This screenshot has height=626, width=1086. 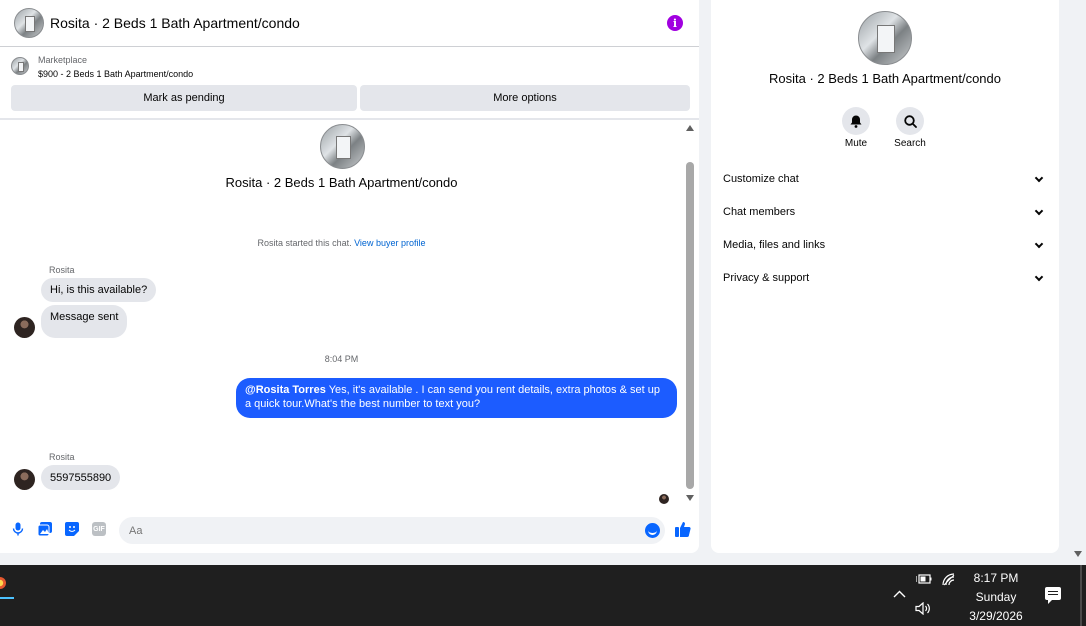 I want to click on details-avatar, so click(x=885, y=38).